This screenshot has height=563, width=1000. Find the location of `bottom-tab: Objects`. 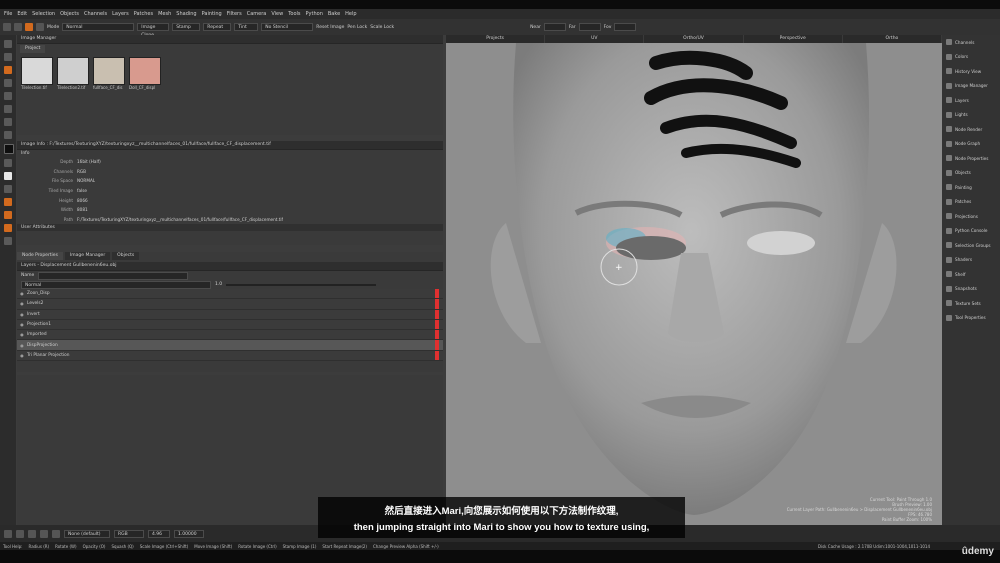

bottom-tab: Objects is located at coordinates (126, 256).